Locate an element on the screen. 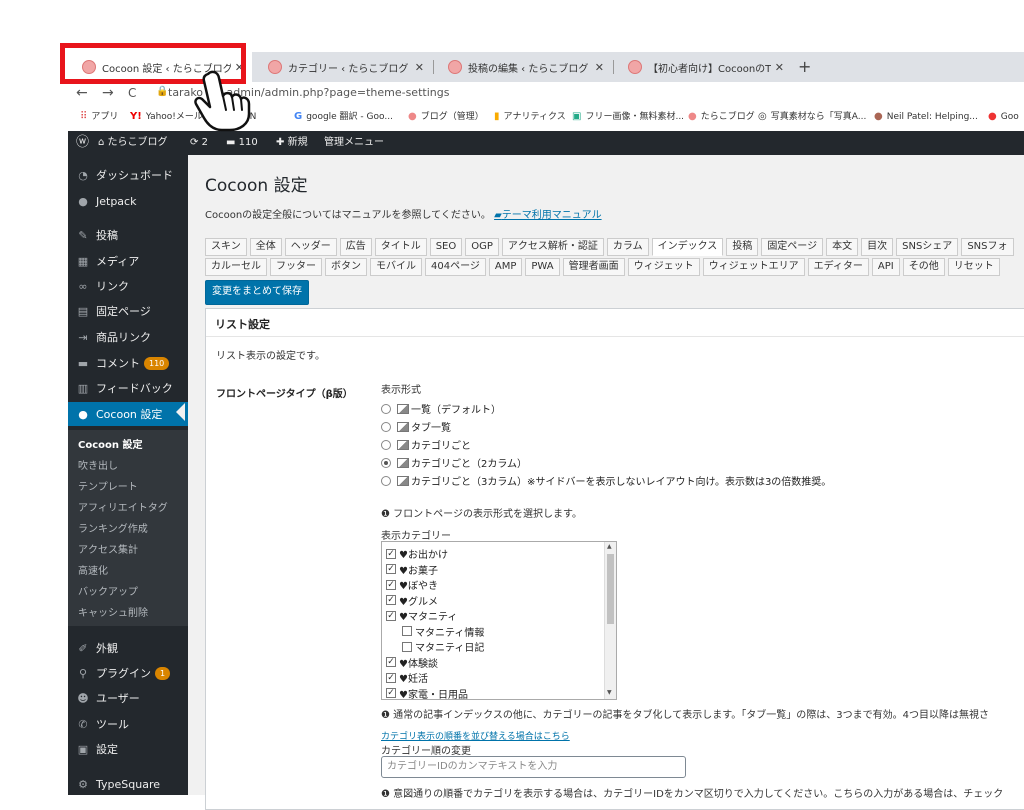 This screenshot has width=1024, height=810. category-item: ✓ ♥家電・日用品 is located at coordinates (427, 692).